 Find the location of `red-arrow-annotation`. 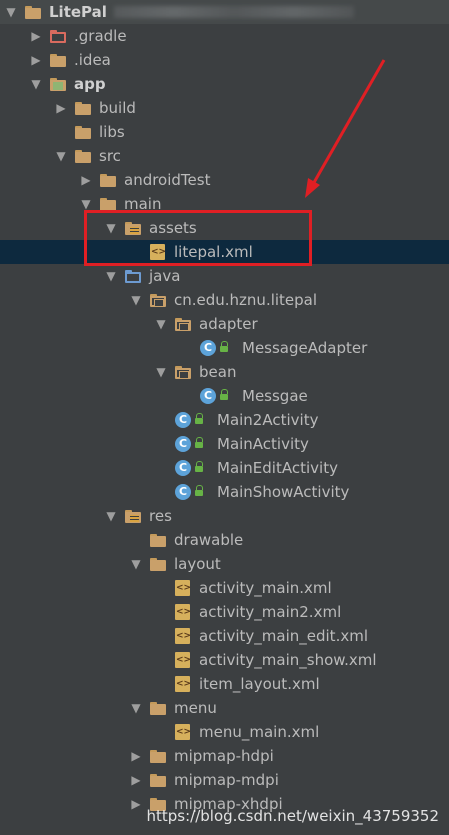

red-arrow-annotation is located at coordinates (345, 128).